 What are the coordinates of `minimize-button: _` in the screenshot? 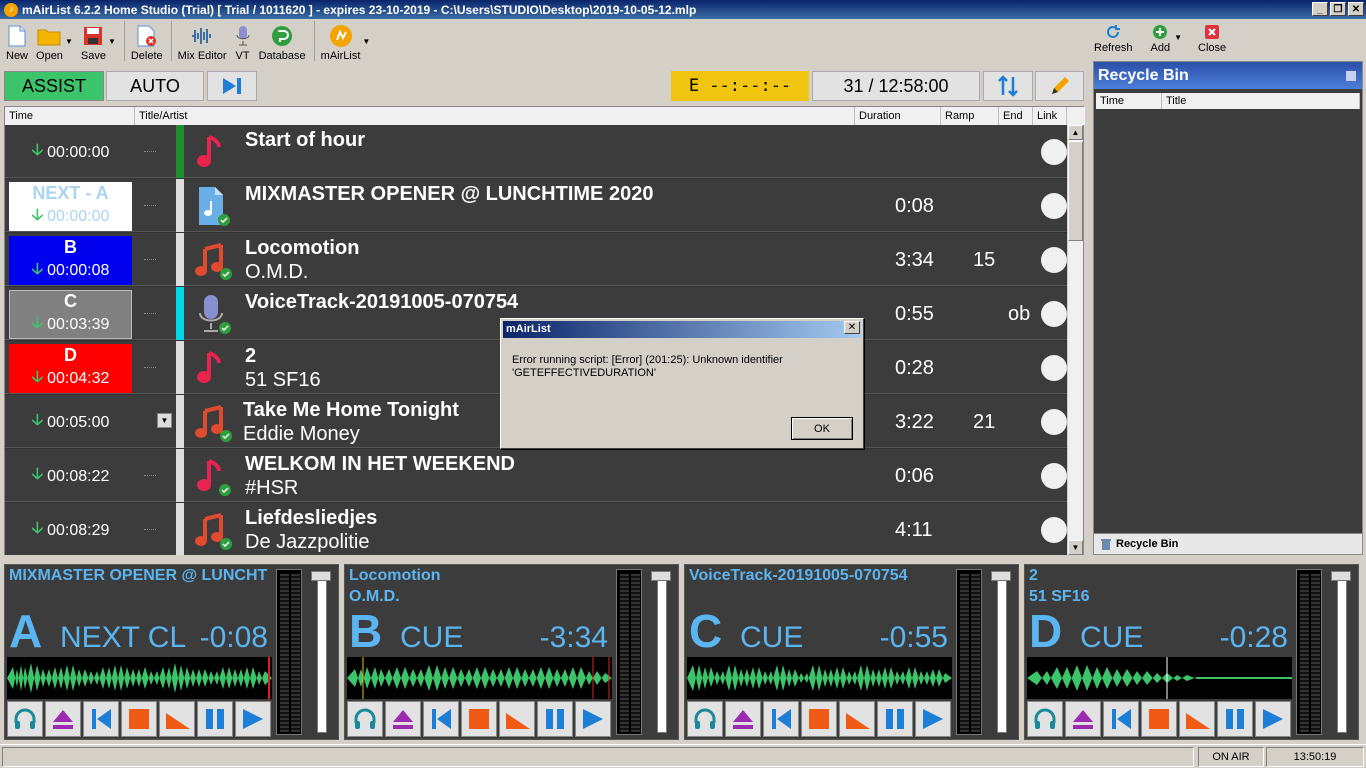 It's located at (1320, 9).